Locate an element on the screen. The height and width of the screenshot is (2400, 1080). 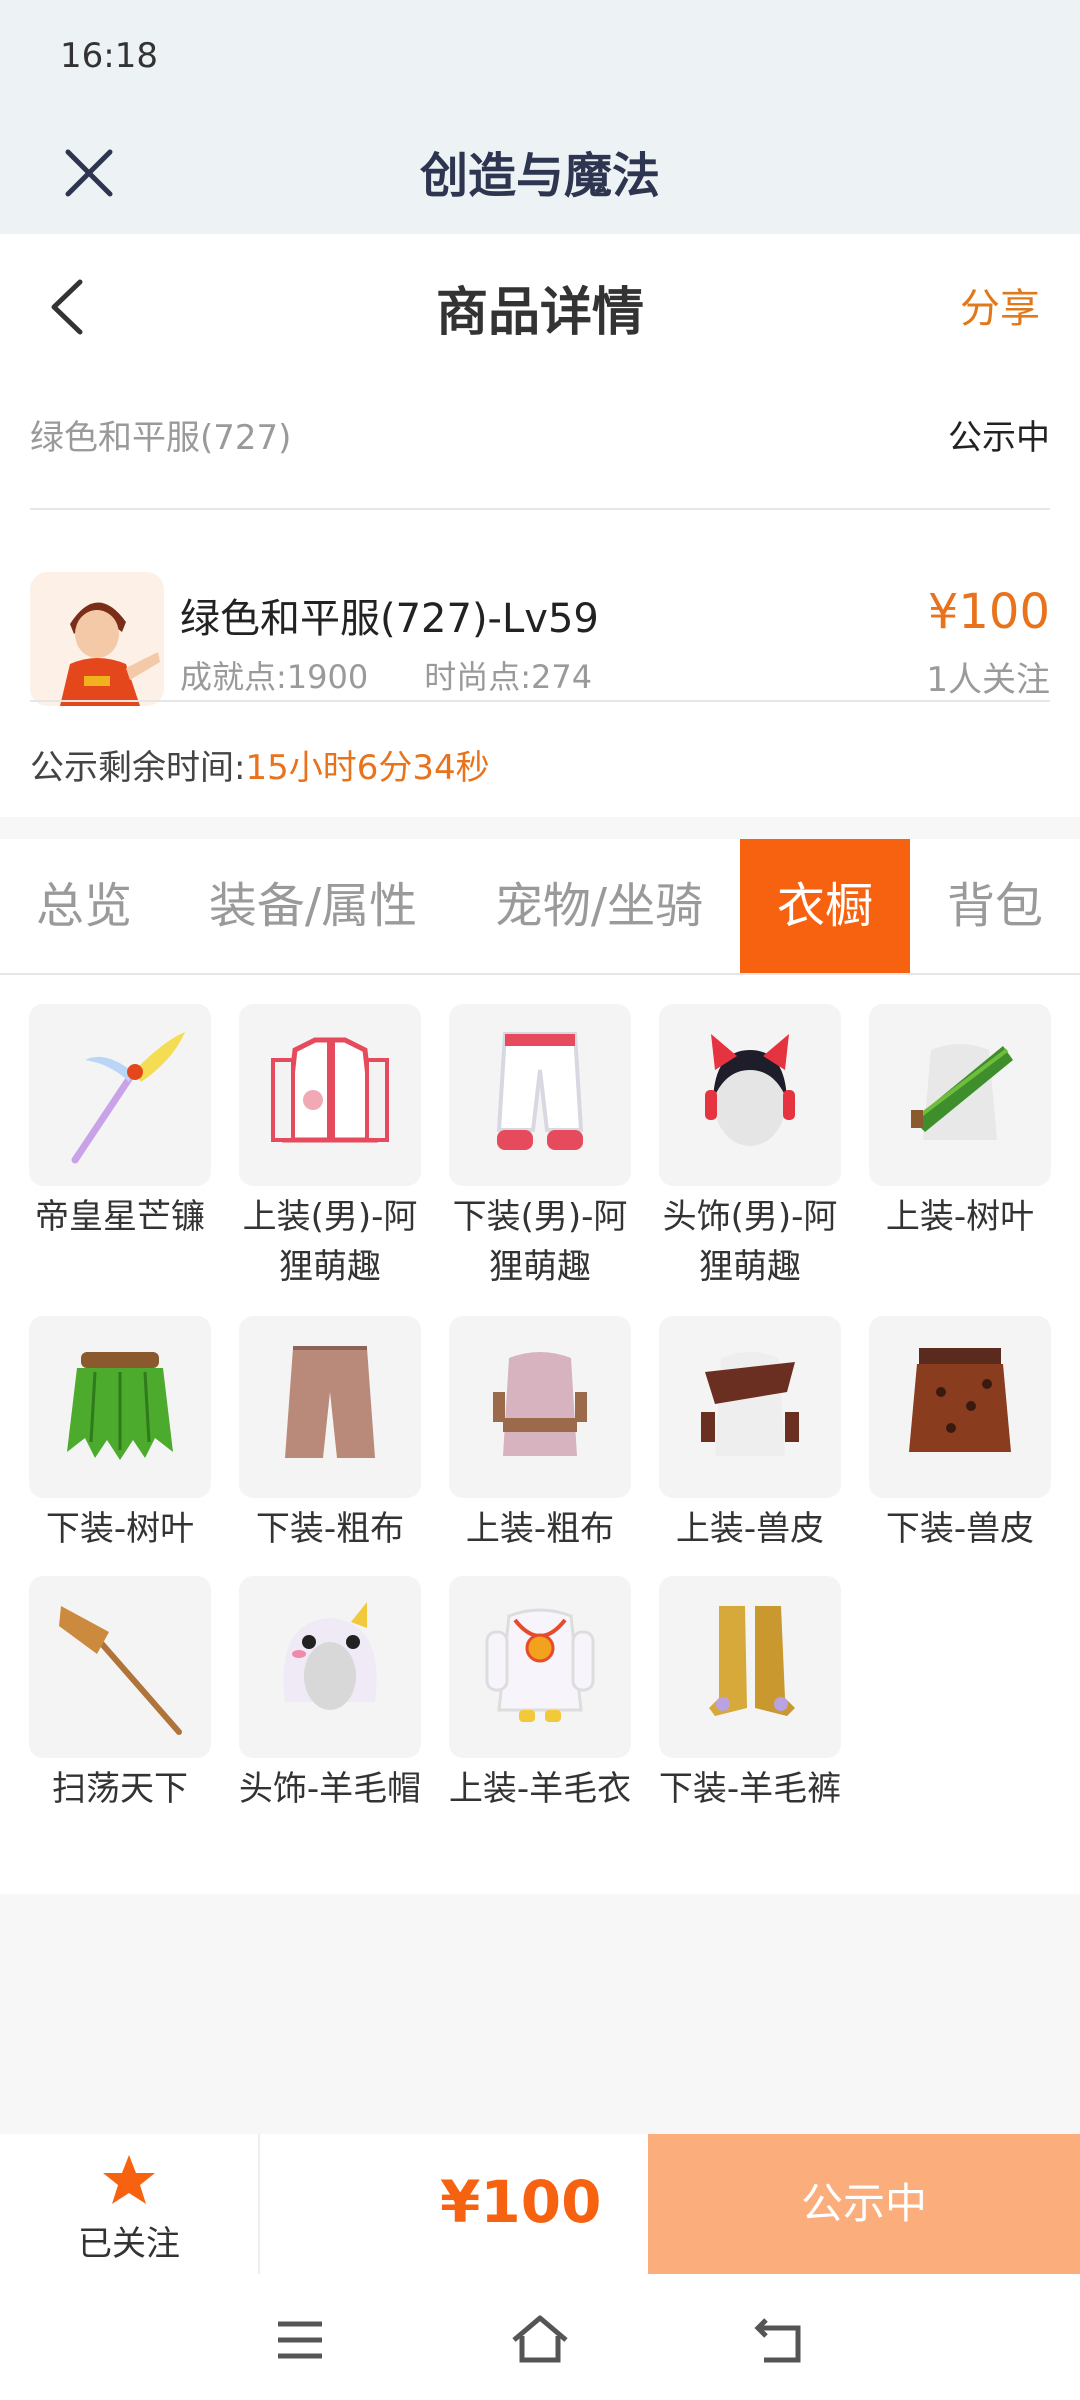
leaf-skirt-icon is located at coordinates (120, 1406).